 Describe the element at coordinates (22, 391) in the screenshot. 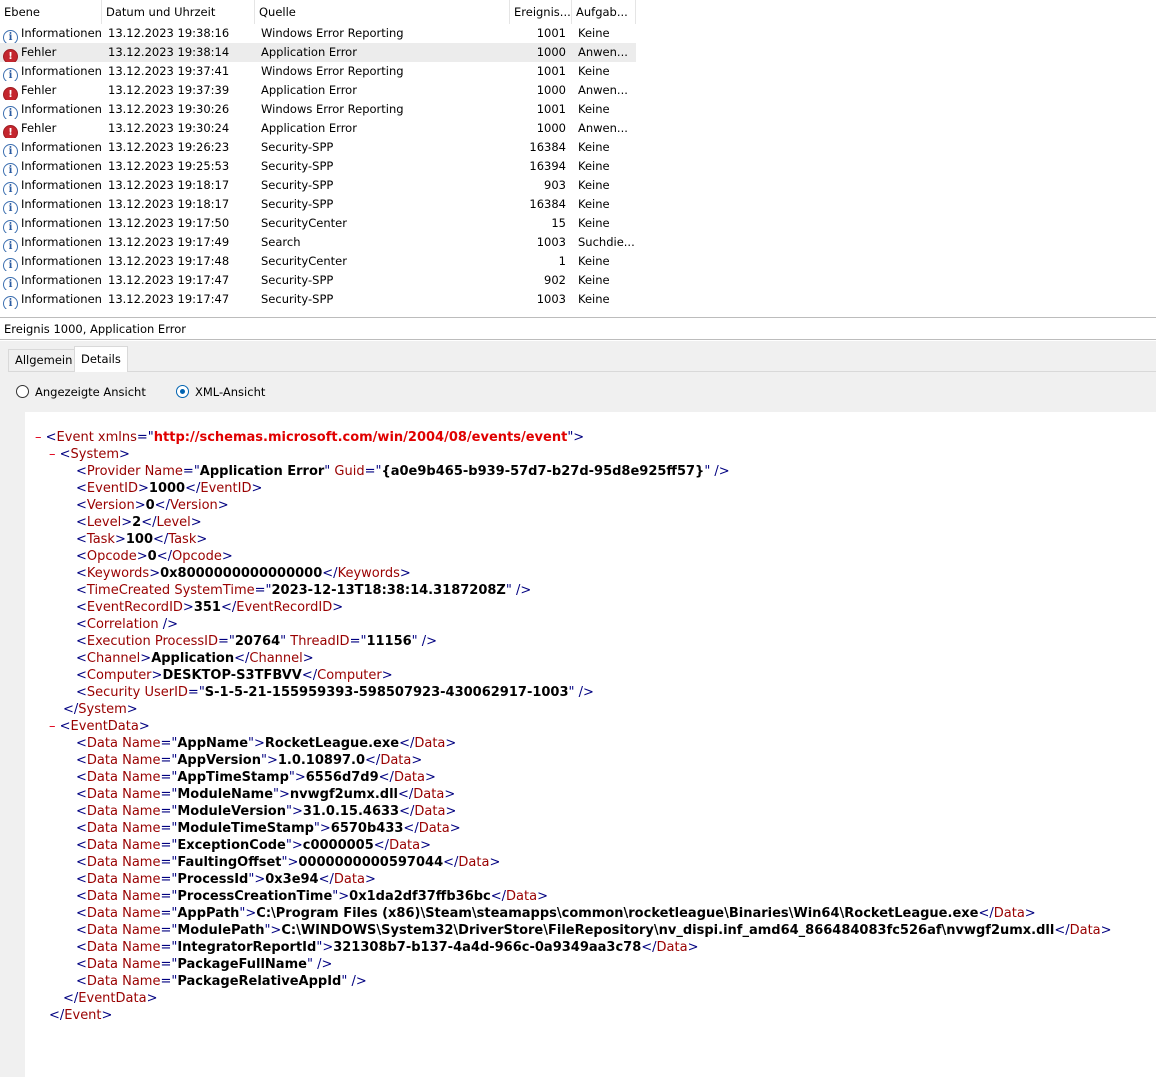

I see `radio-button-icon` at that location.